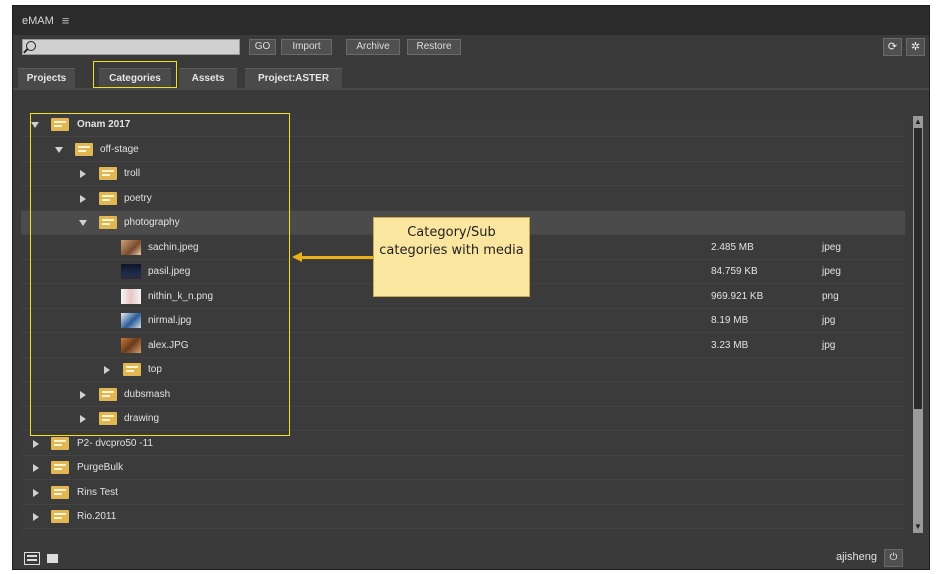 This screenshot has height=574, width=936. What do you see at coordinates (918, 527) in the screenshot?
I see `scroll-down-arrow-icon: ▼` at bounding box center [918, 527].